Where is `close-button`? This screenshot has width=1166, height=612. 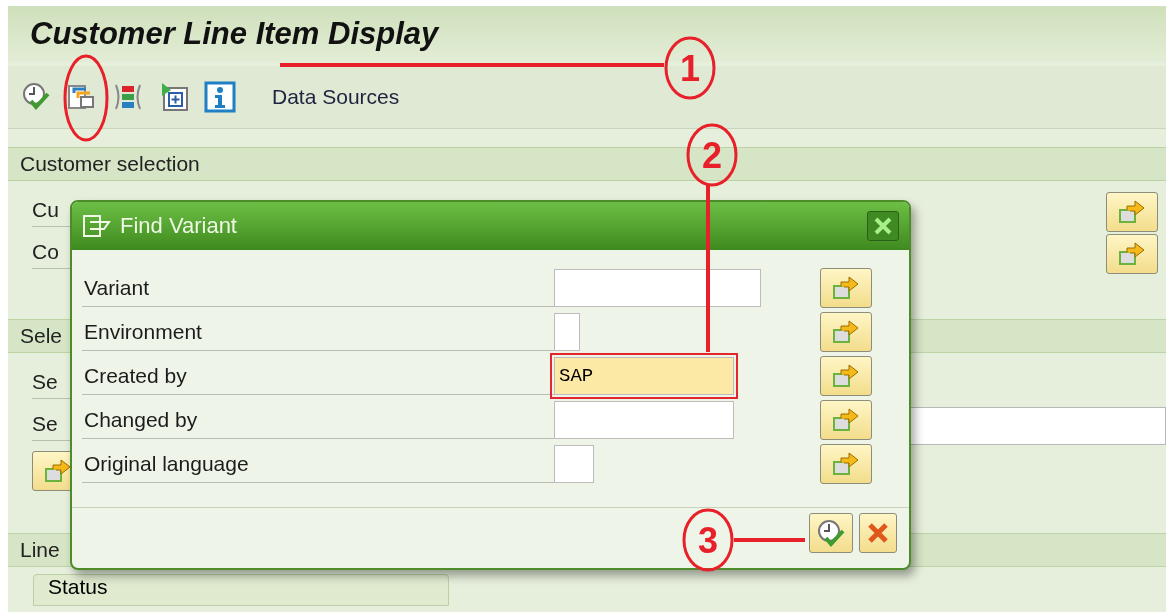 close-button is located at coordinates (883, 226).